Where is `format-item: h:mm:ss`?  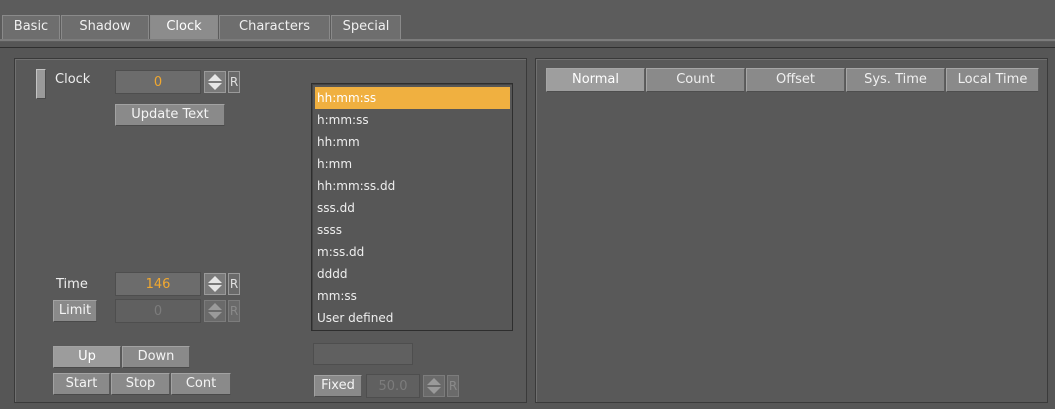 format-item: h:mm:ss is located at coordinates (412, 120).